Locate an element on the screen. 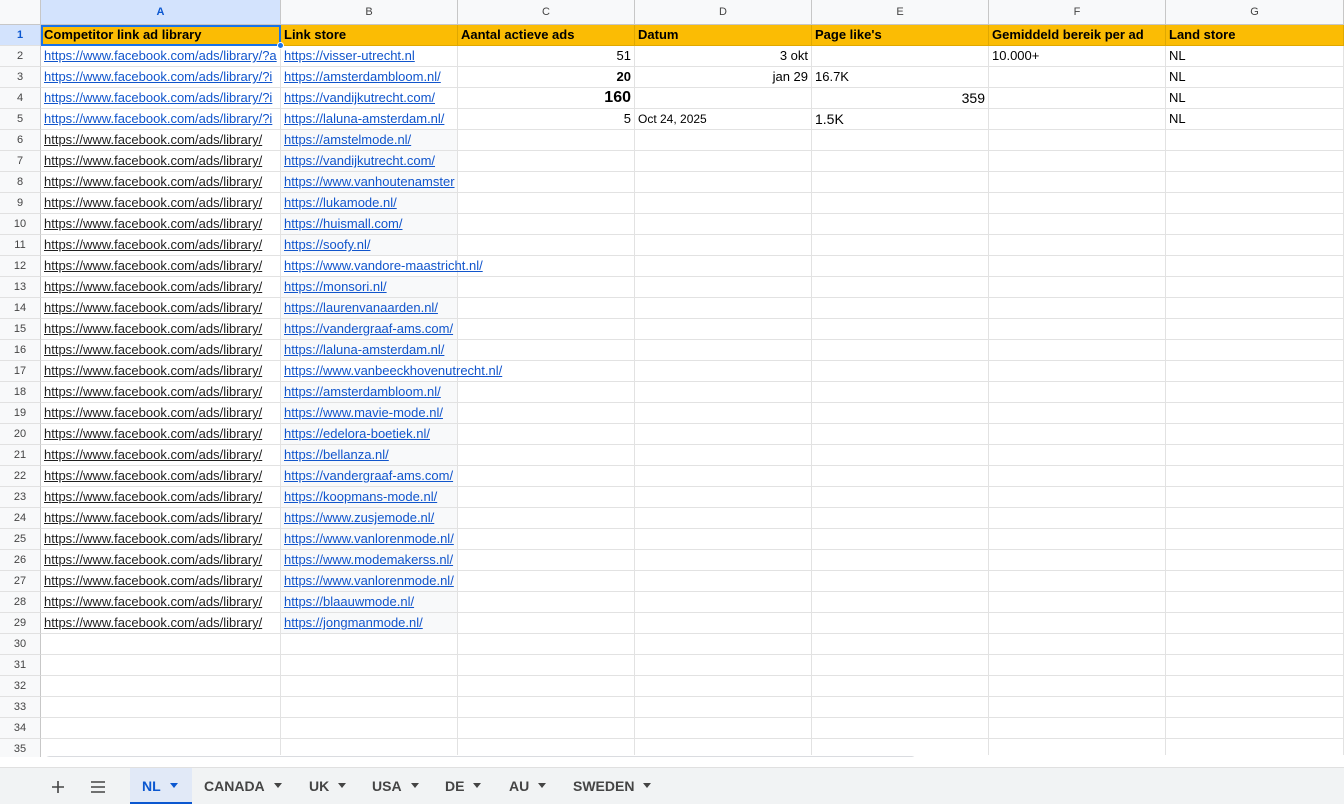  sheet-tab-nl: NL is located at coordinates (161, 786).